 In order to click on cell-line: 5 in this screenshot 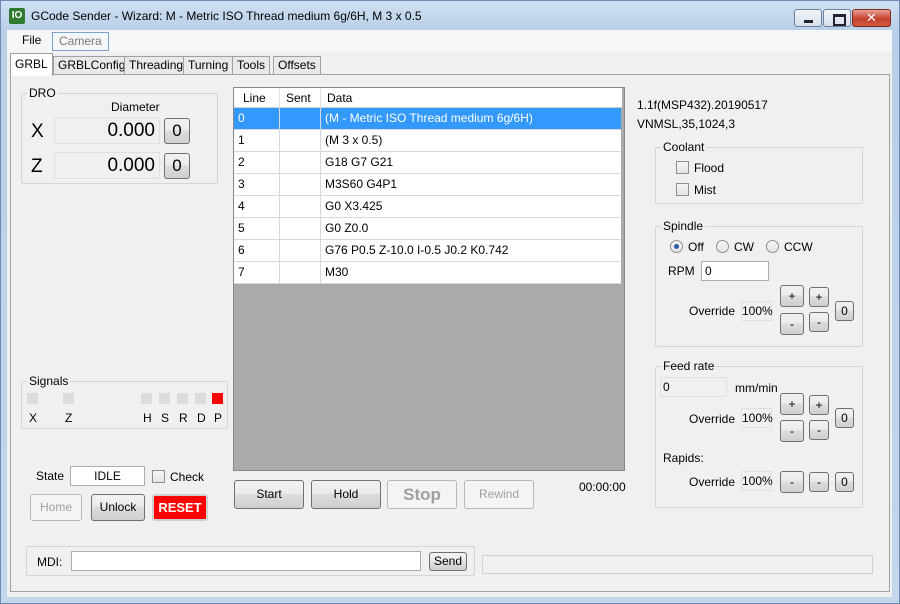, I will do `click(257, 228)`.